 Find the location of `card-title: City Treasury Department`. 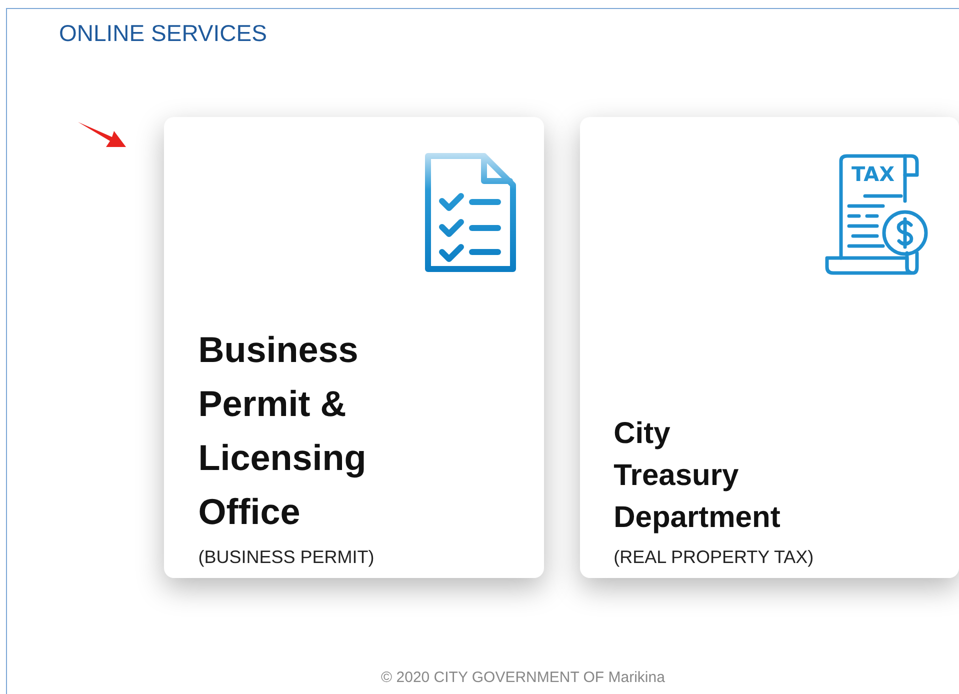

card-title: City Treasury Department is located at coordinates (698, 476).